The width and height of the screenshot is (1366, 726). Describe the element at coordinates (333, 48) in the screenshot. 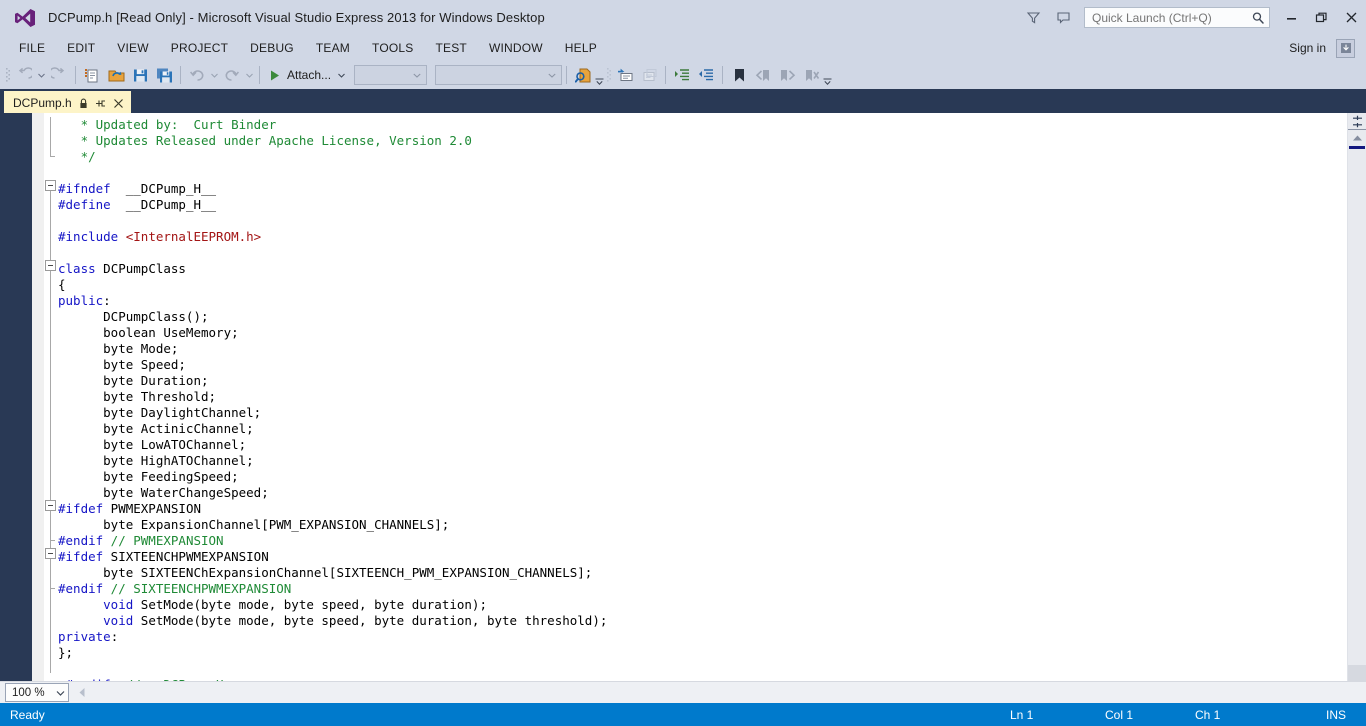

I see `menu-team: TEAM` at that location.